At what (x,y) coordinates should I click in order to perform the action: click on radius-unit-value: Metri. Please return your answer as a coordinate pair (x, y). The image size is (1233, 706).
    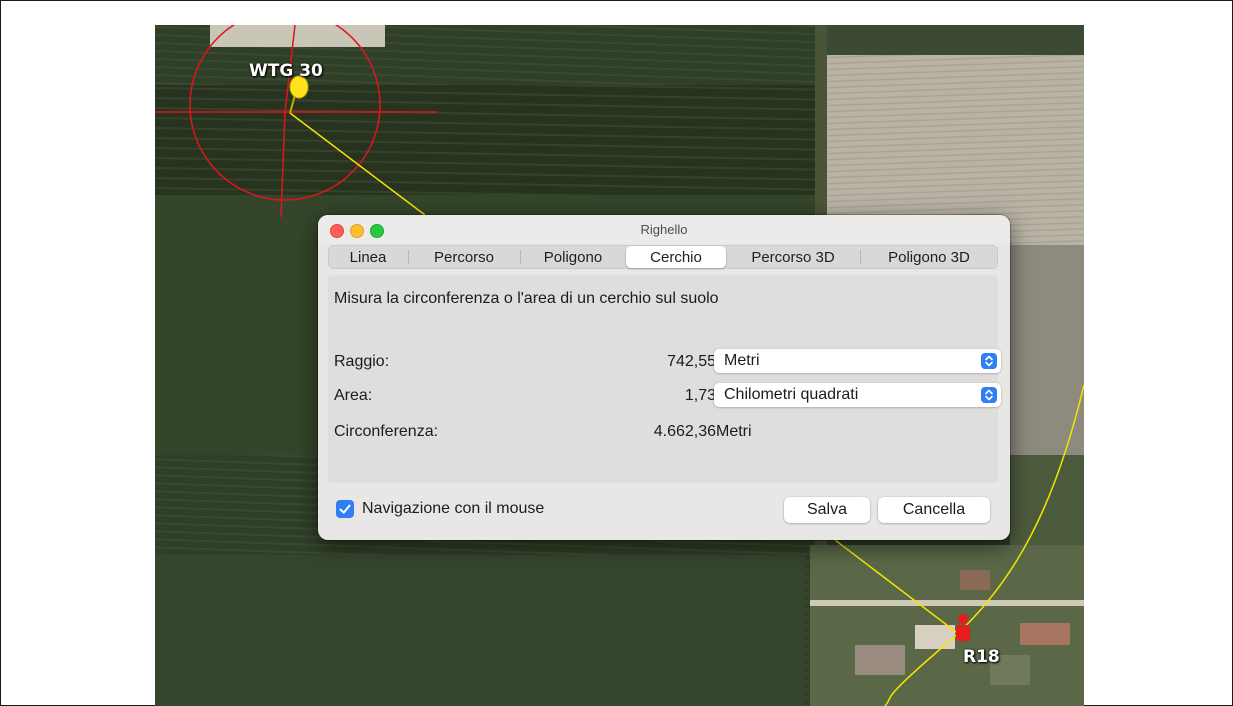
    Looking at the image, I should click on (742, 360).